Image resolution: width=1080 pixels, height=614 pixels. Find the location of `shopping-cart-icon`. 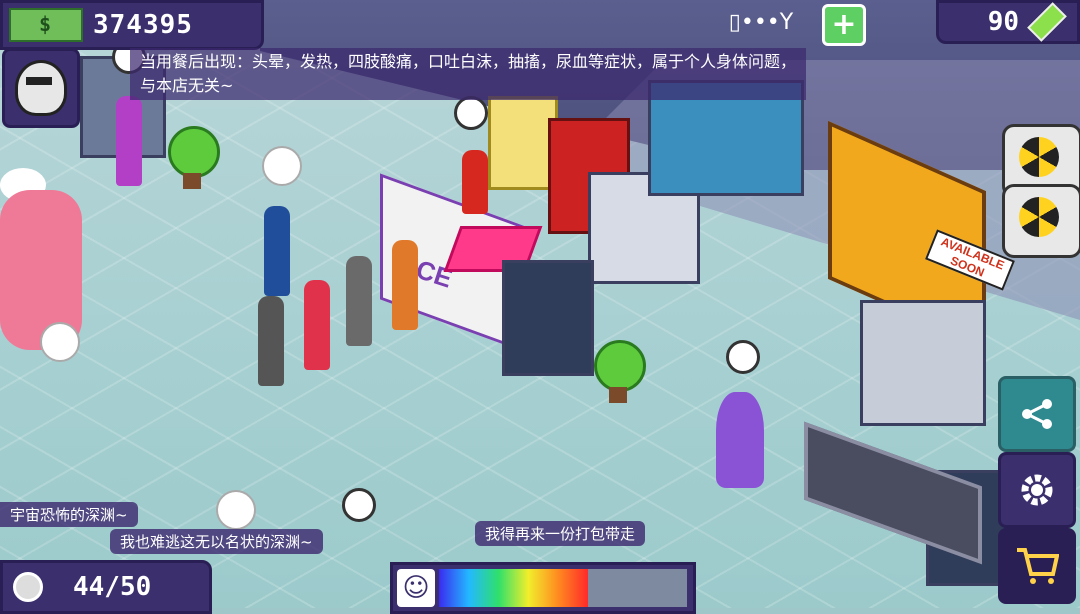

shopping-cart-icon is located at coordinates (1038, 566).